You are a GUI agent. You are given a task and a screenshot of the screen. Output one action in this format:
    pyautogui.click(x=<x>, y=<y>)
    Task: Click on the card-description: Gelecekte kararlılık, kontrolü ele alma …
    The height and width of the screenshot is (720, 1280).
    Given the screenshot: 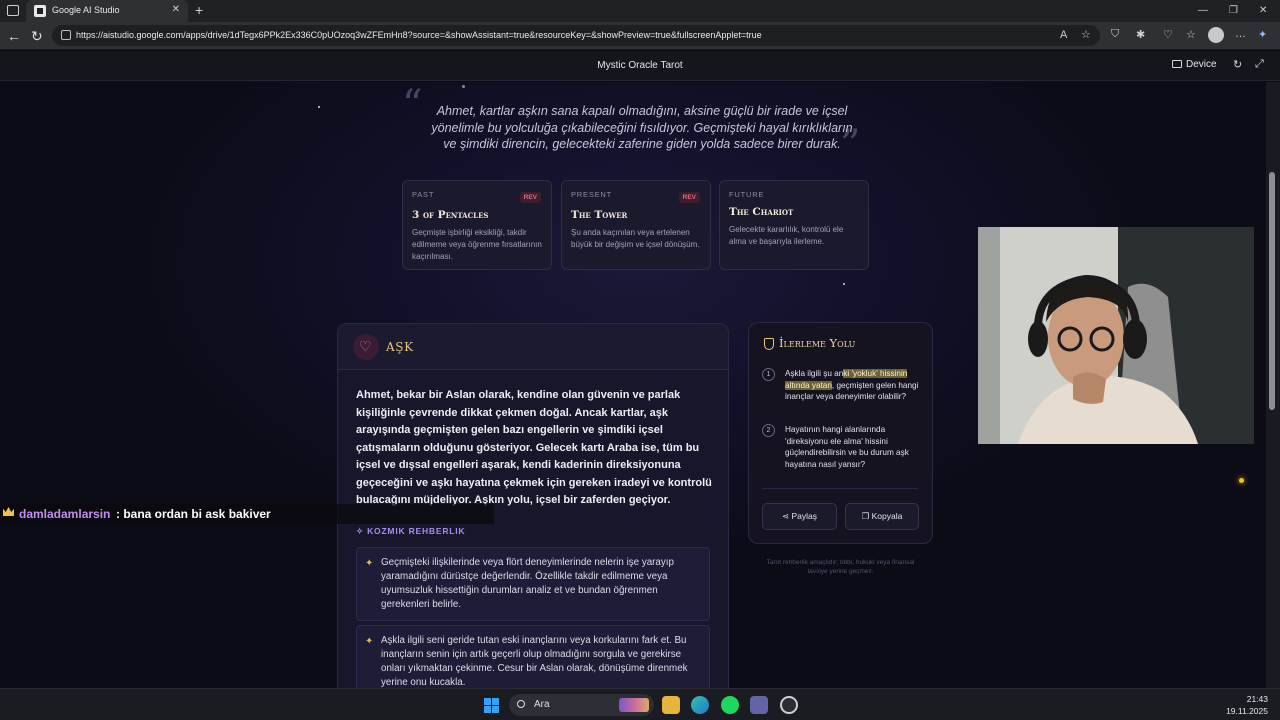 What is the action you would take?
    pyautogui.click(x=786, y=235)
    